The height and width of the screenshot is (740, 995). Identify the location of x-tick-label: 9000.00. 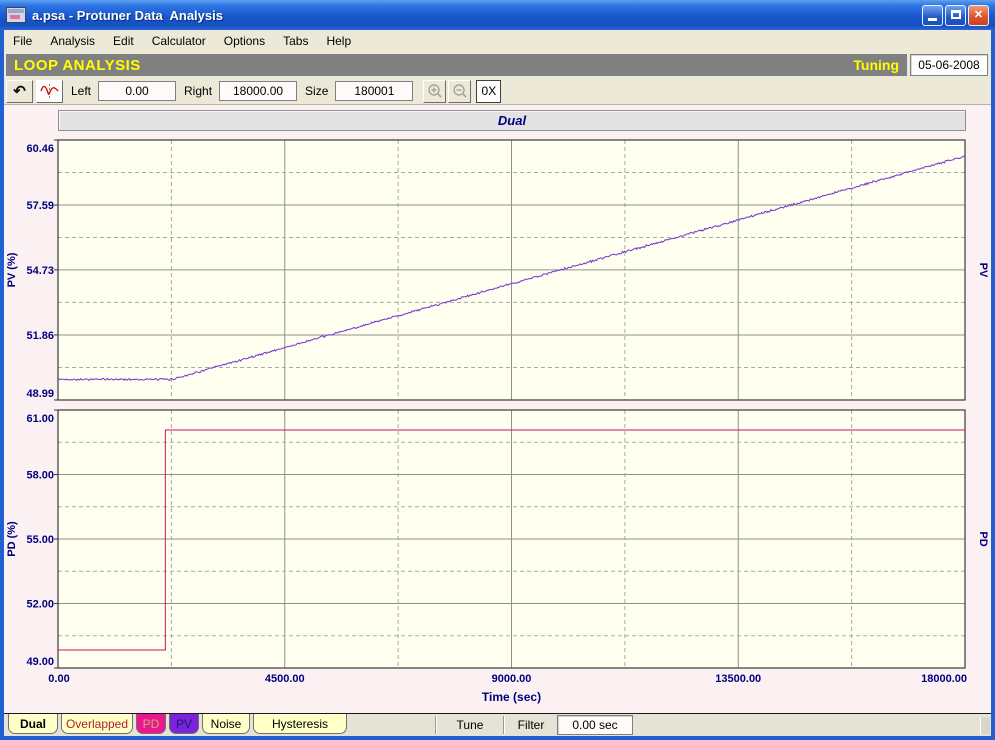
(512, 679).